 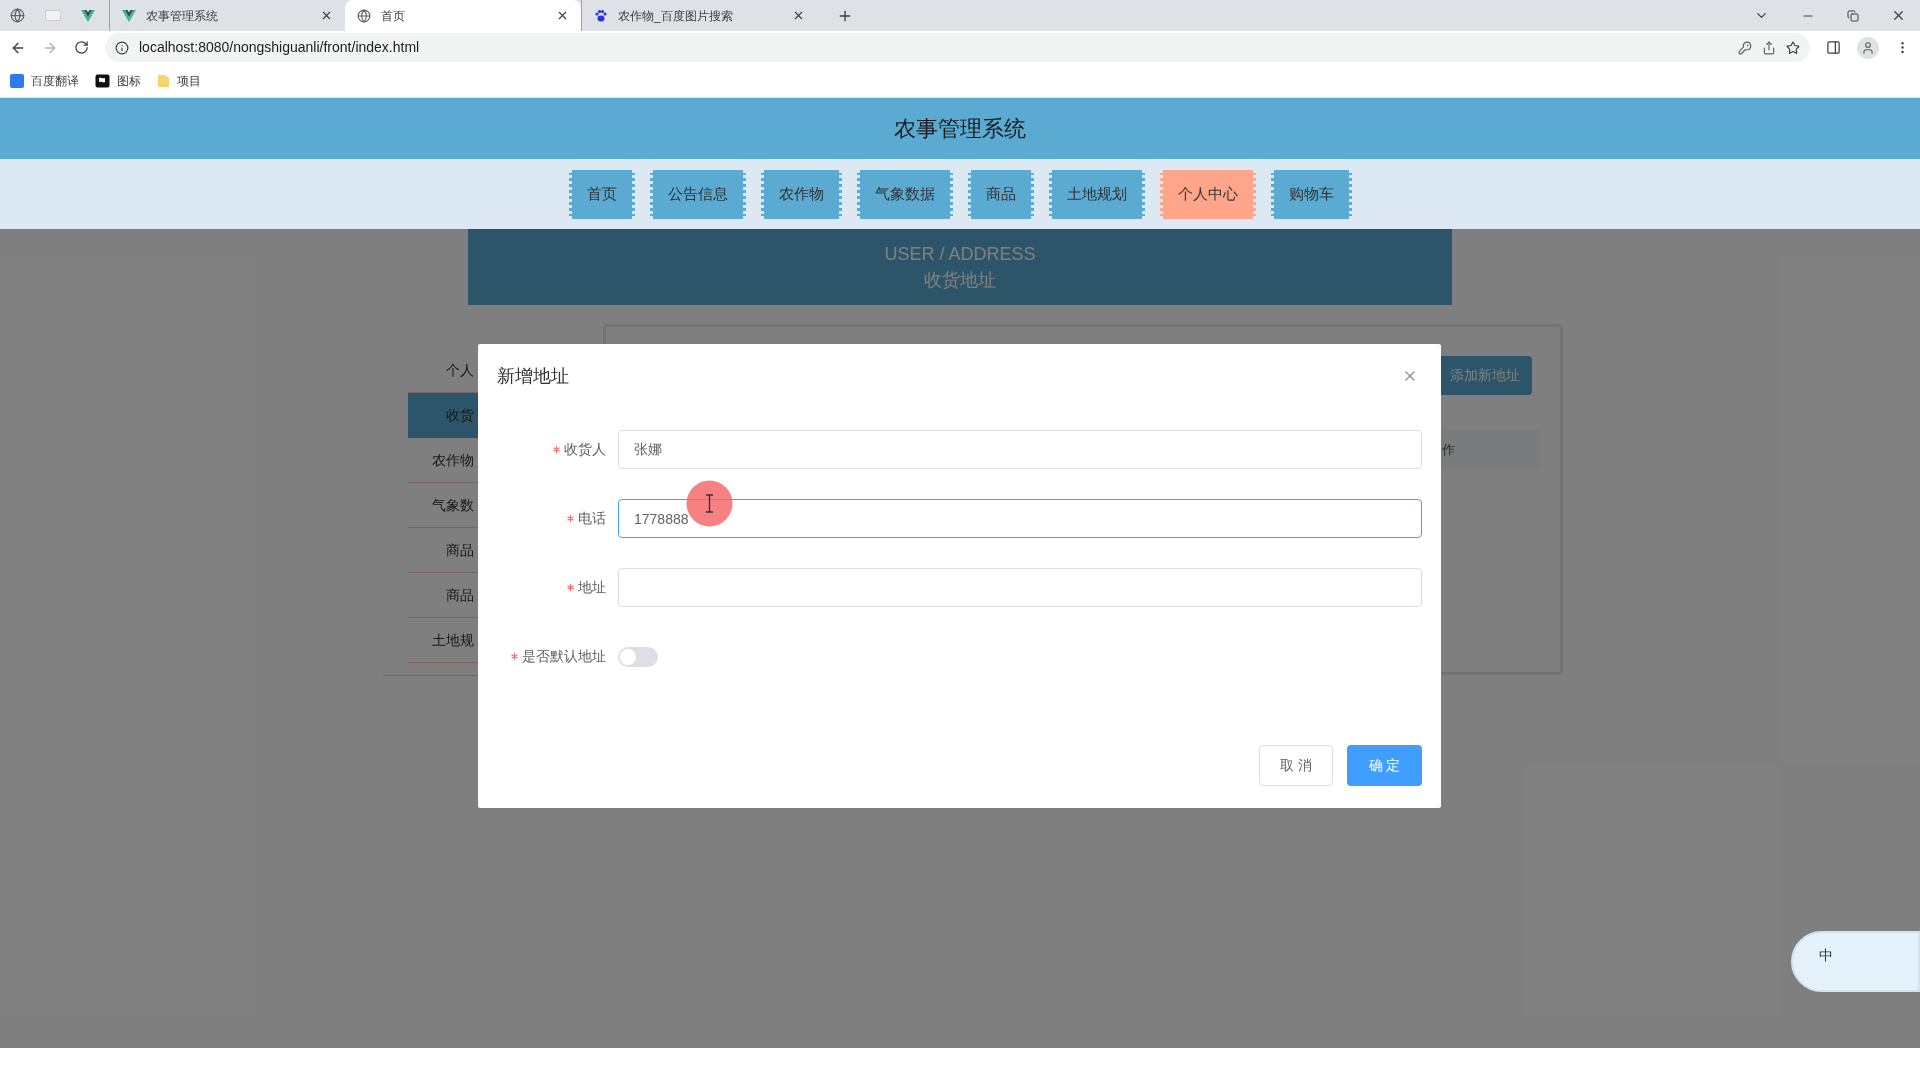 What do you see at coordinates (129, 80) in the screenshot?
I see `bookmark-link: 图标` at bounding box center [129, 80].